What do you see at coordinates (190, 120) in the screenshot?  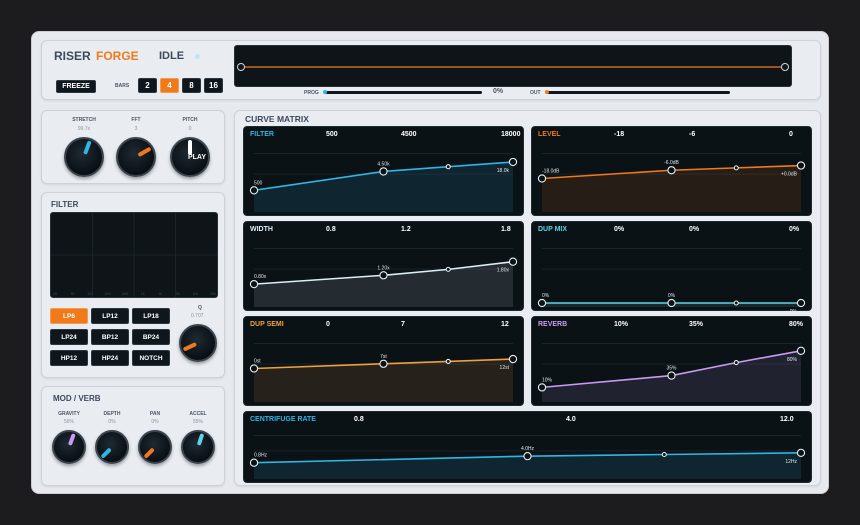 I see `top-label-2: PITCH` at bounding box center [190, 120].